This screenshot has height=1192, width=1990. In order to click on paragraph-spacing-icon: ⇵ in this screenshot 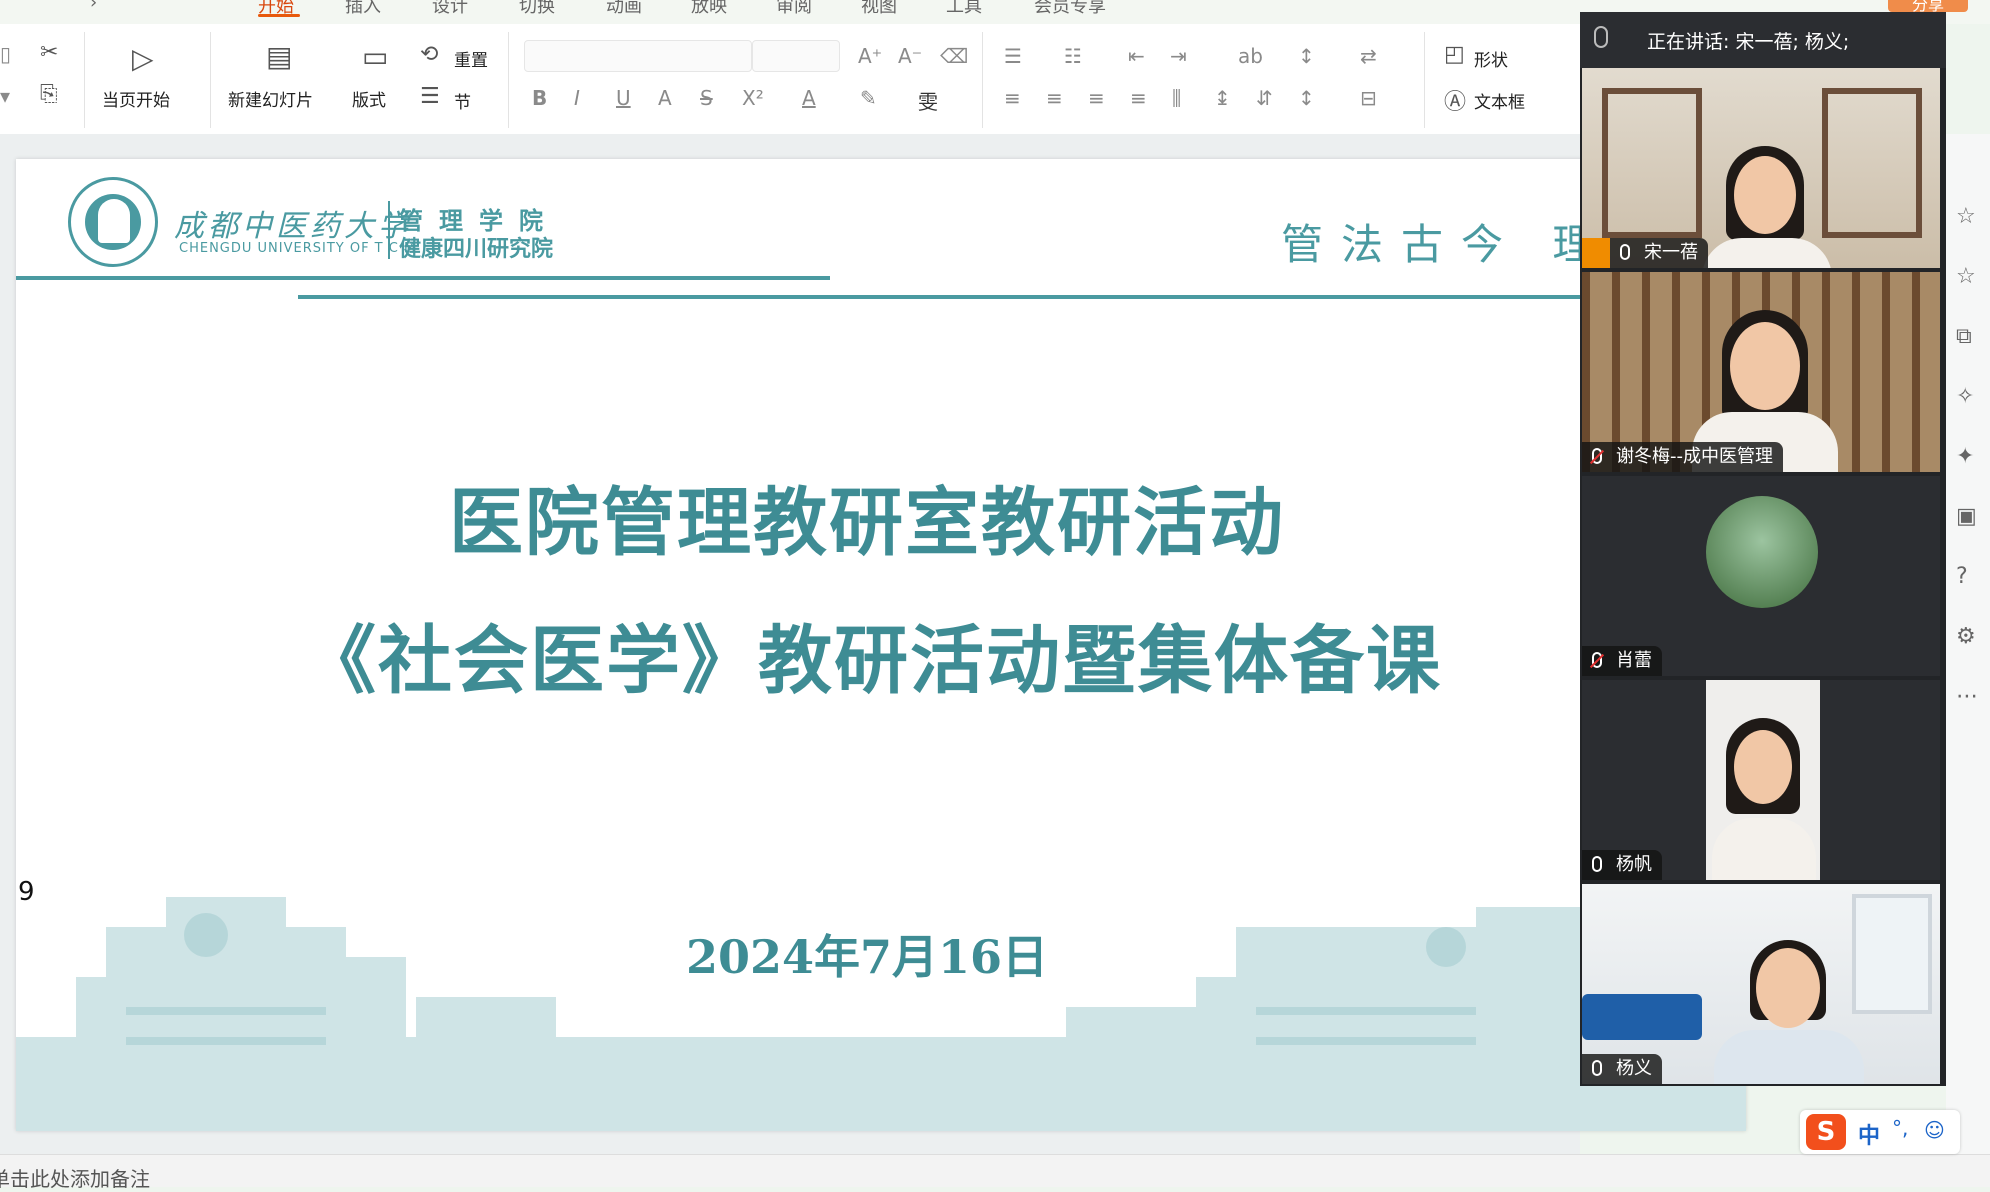, I will do `click(1264, 98)`.